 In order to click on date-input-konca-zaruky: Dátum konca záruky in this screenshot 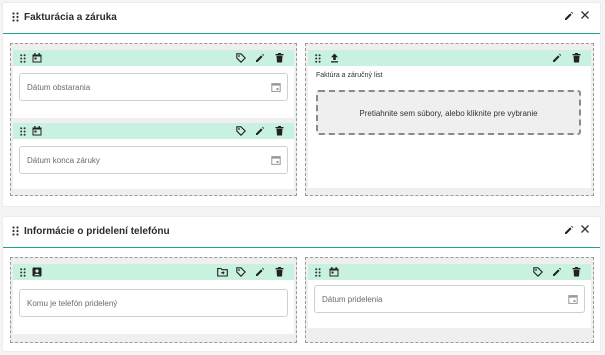, I will do `click(153, 160)`.